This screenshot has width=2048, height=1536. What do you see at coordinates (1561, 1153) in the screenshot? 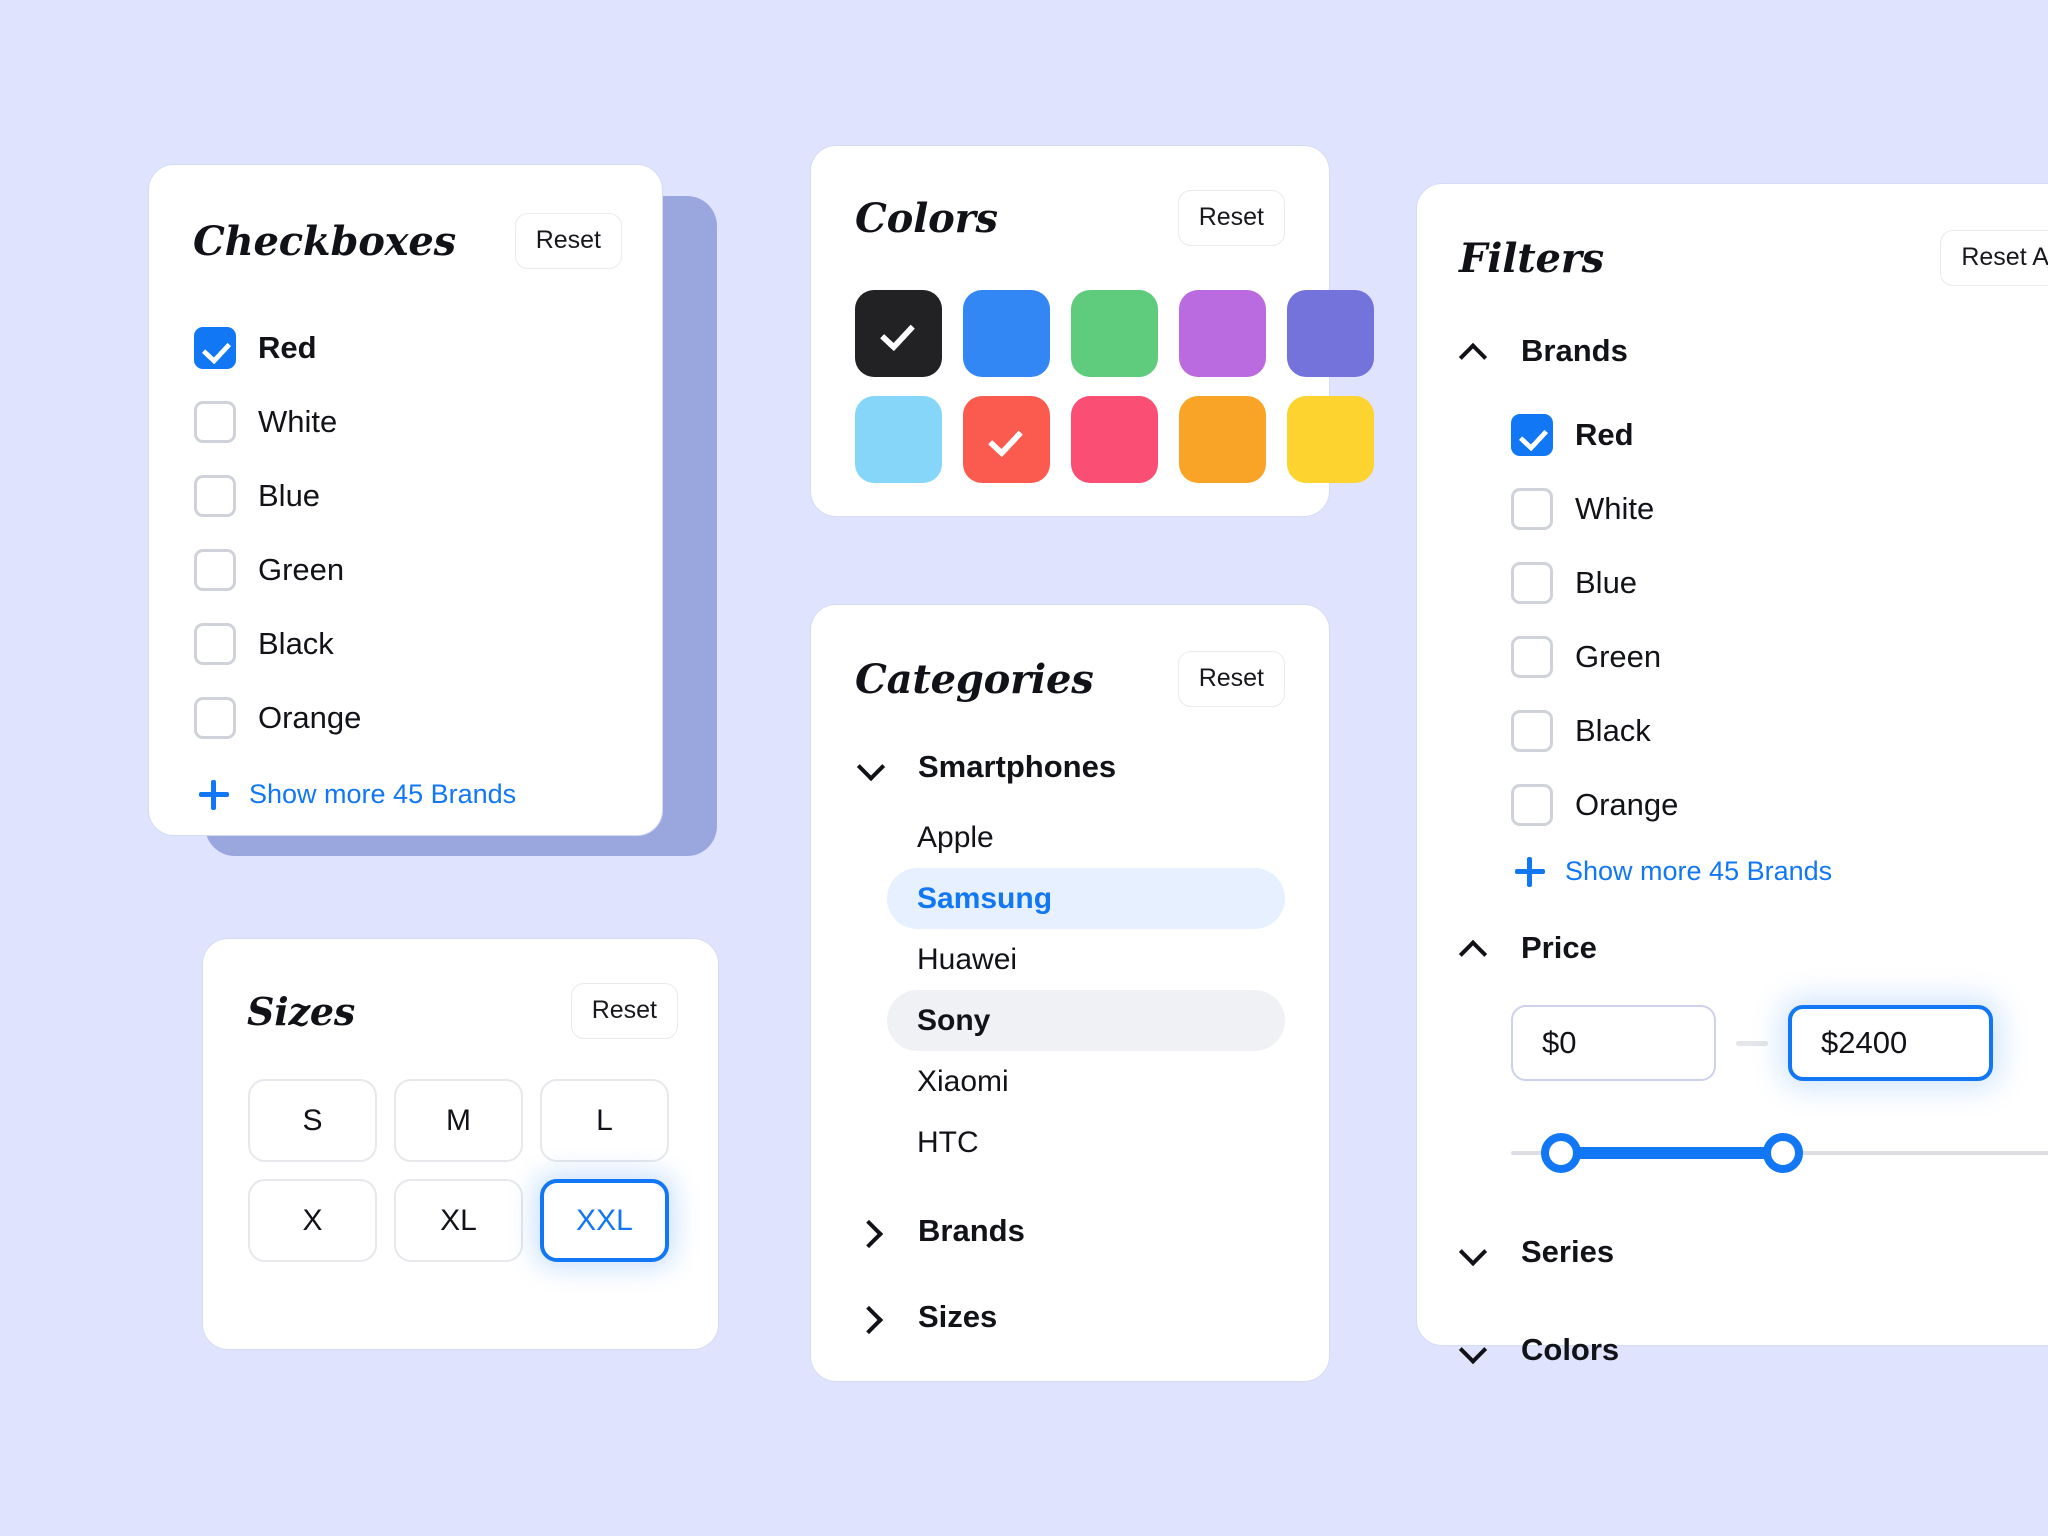
I see `slider-handle-min` at bounding box center [1561, 1153].